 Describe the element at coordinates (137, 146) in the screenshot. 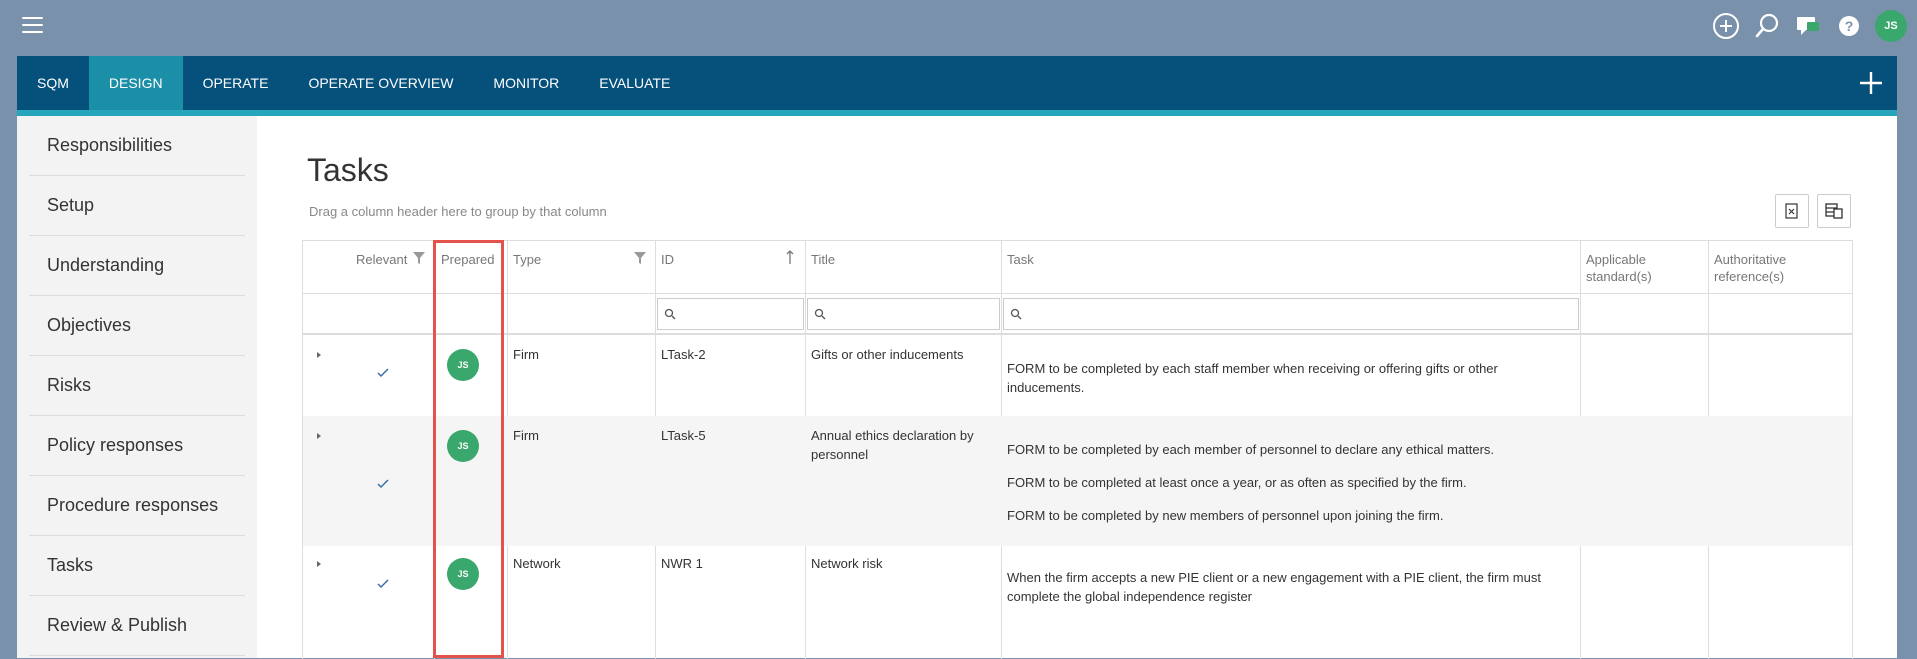

I see `sidebar-item-responsibilities: Responsibilities` at that location.